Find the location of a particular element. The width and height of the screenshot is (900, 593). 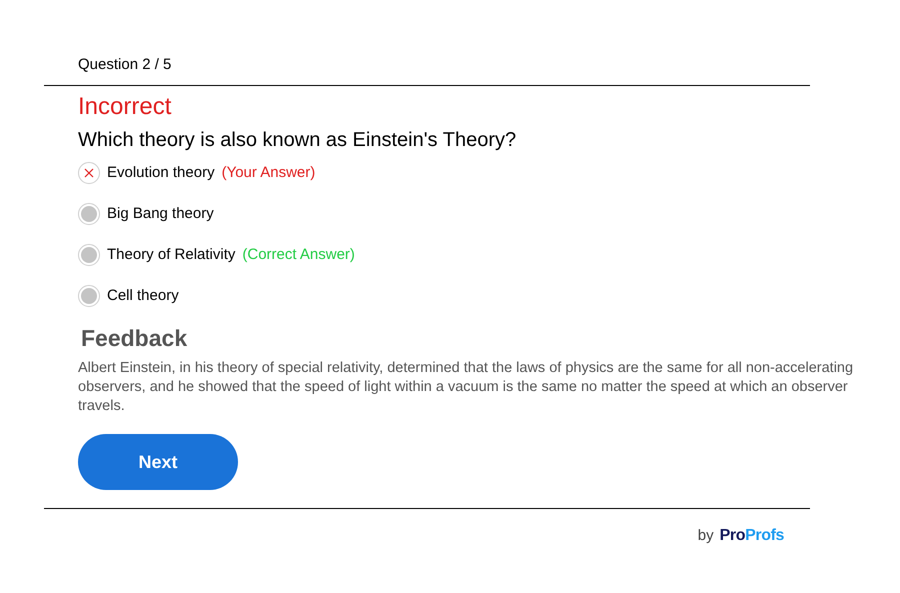

next-button: Next is located at coordinates (158, 462).